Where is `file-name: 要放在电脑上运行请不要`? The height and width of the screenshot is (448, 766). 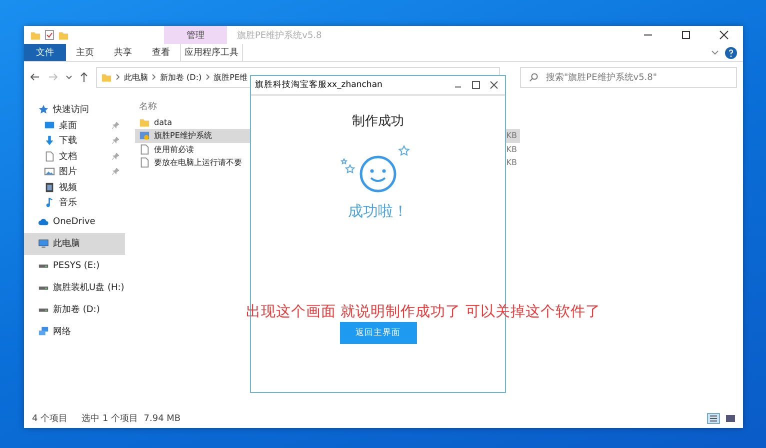 file-name: 要放在电脑上运行请不要 is located at coordinates (198, 162).